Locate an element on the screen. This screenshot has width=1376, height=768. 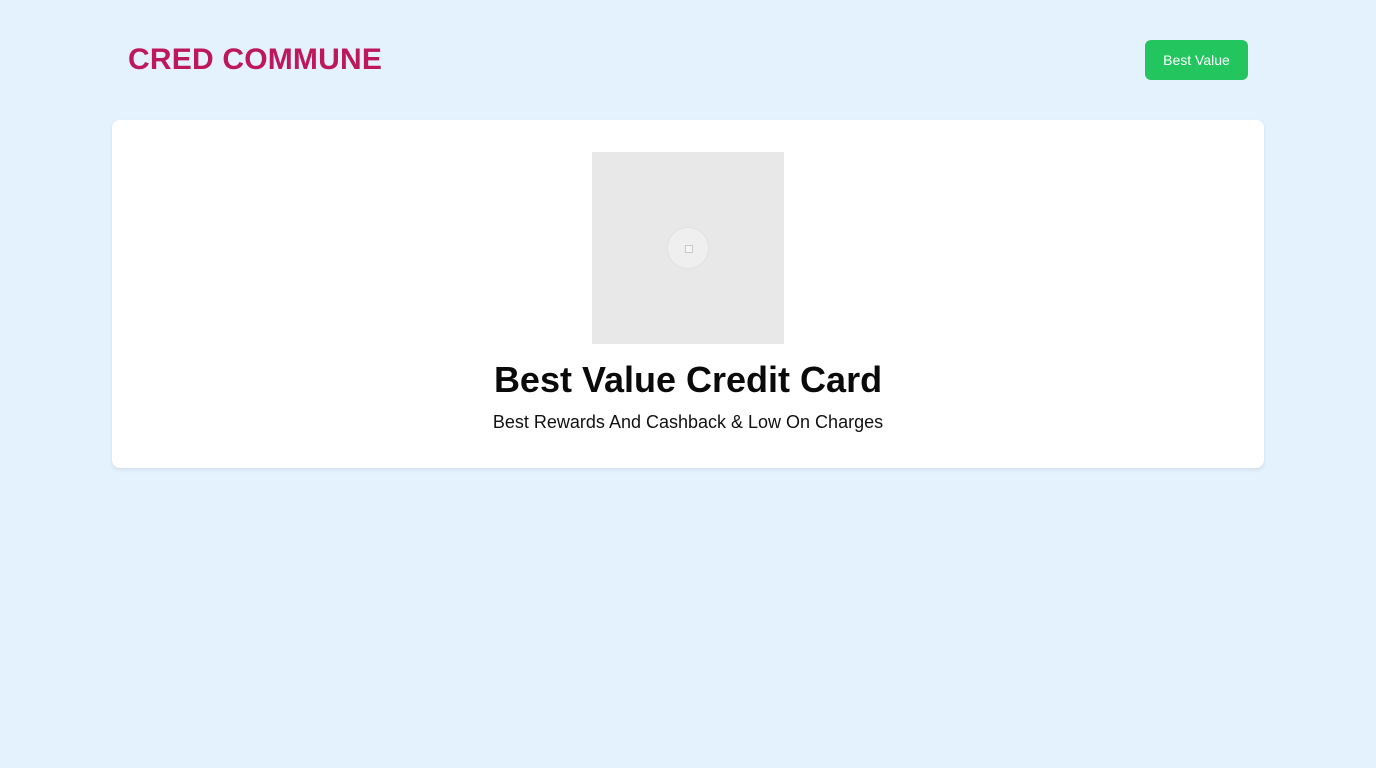
card-image-placeholder is located at coordinates (688, 248).